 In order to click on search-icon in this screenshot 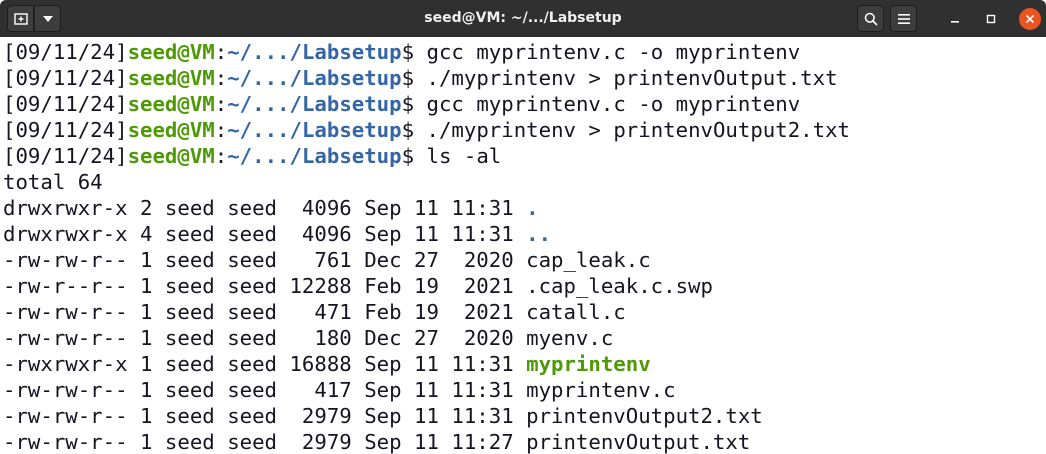, I will do `click(871, 19)`.